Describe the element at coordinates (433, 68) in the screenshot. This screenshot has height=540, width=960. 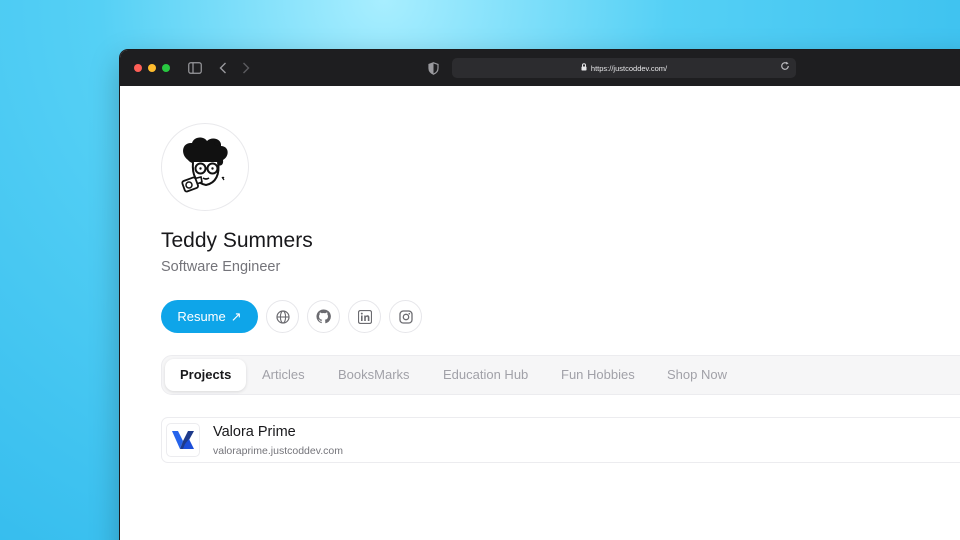
I see `shield-icon` at that location.